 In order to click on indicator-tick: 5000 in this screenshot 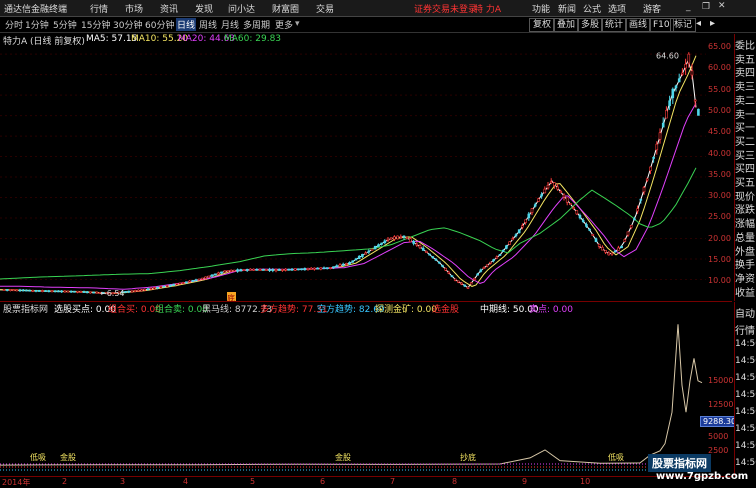, I will do `click(718, 436)`.